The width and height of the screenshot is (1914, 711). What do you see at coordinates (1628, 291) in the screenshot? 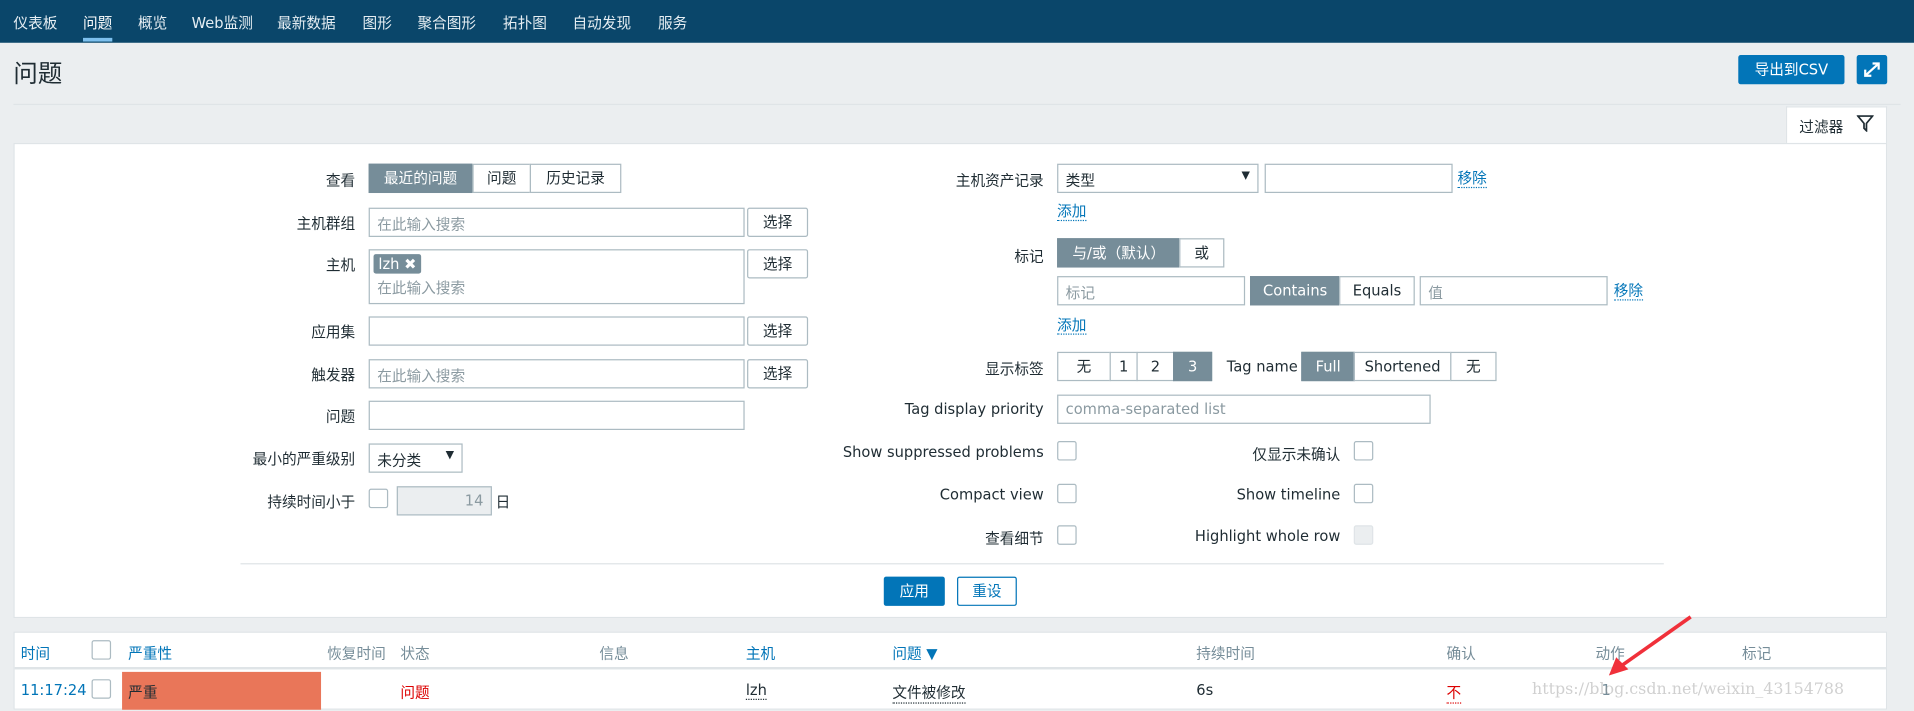
I see `tag-remove-link: 移除` at bounding box center [1628, 291].